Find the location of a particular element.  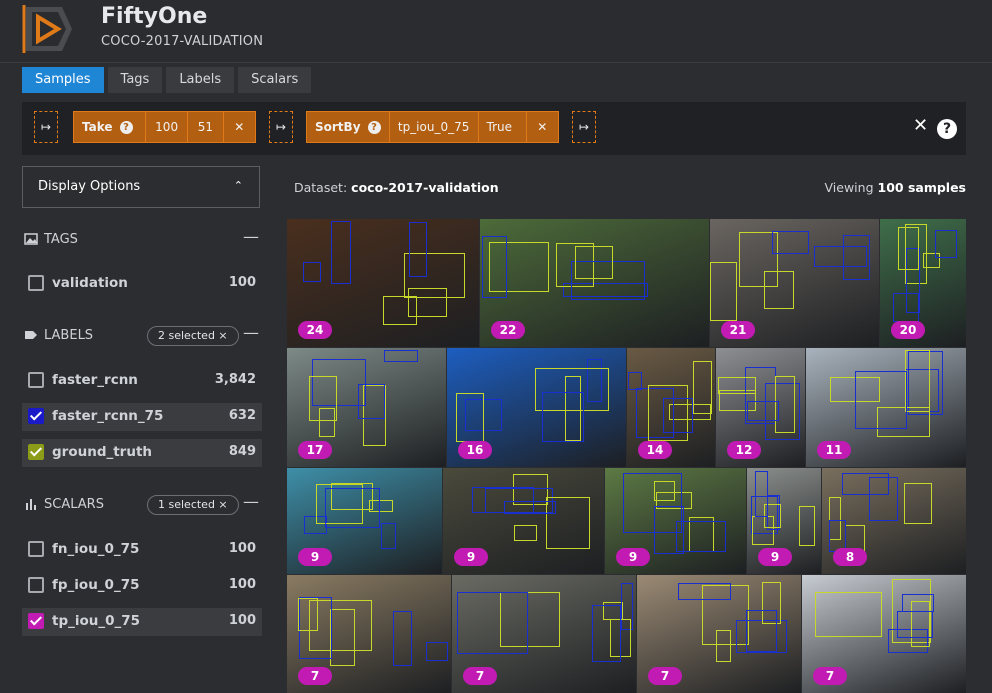

tp-count-badge: 8 is located at coordinates (850, 557).